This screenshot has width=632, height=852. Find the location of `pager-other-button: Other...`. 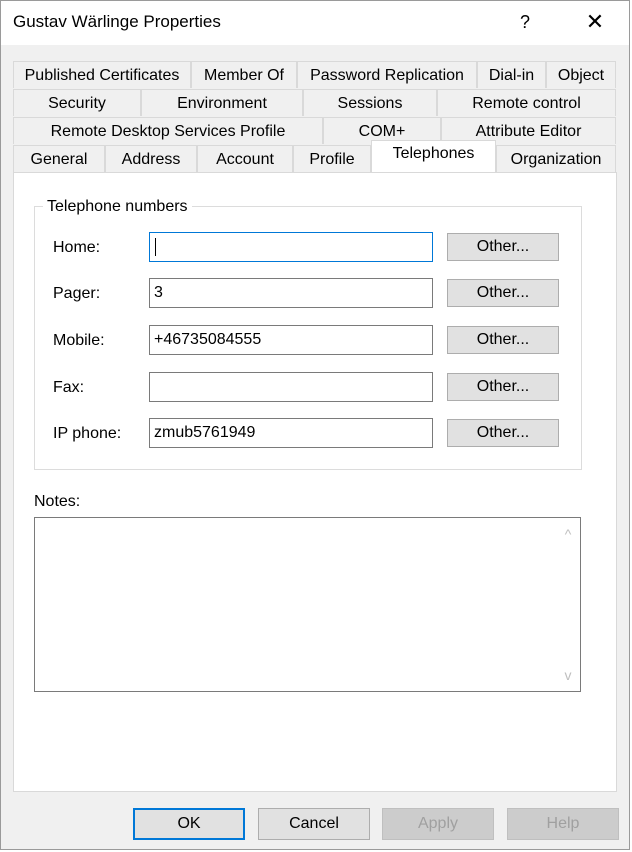

pager-other-button: Other... is located at coordinates (503, 293).